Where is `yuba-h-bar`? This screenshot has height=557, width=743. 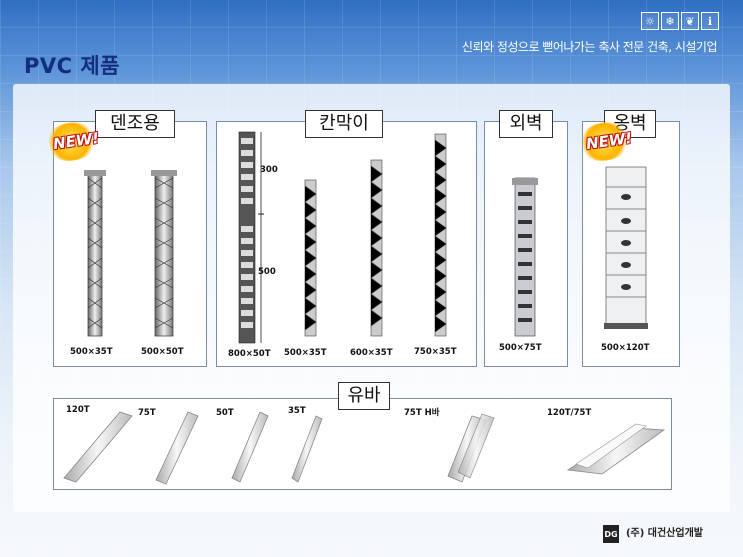
yuba-h-bar is located at coordinates (471, 448).